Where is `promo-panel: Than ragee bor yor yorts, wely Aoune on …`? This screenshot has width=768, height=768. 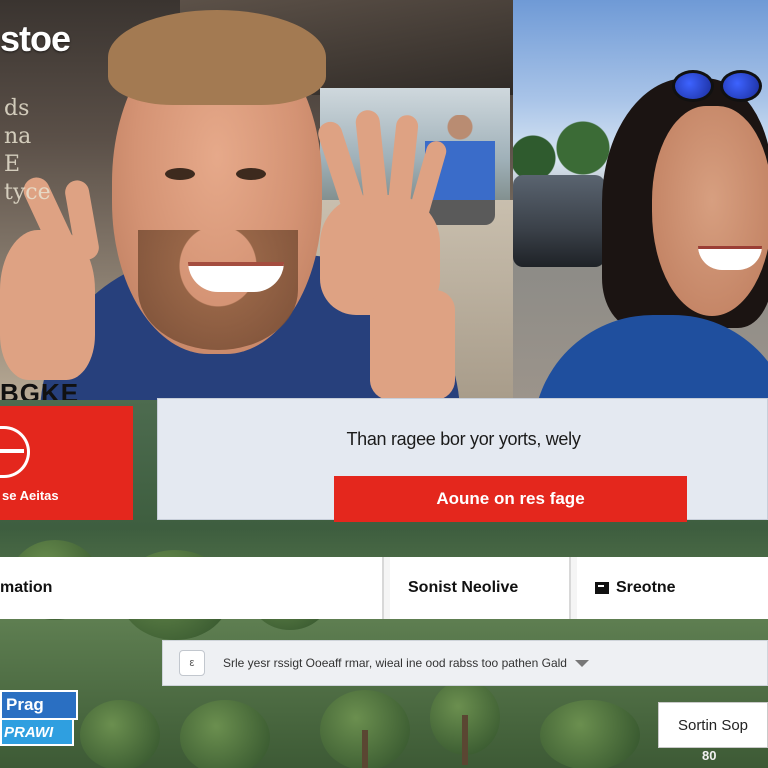 promo-panel: Than ragee bor yor yorts, wely Aoune on … is located at coordinates (462, 460).